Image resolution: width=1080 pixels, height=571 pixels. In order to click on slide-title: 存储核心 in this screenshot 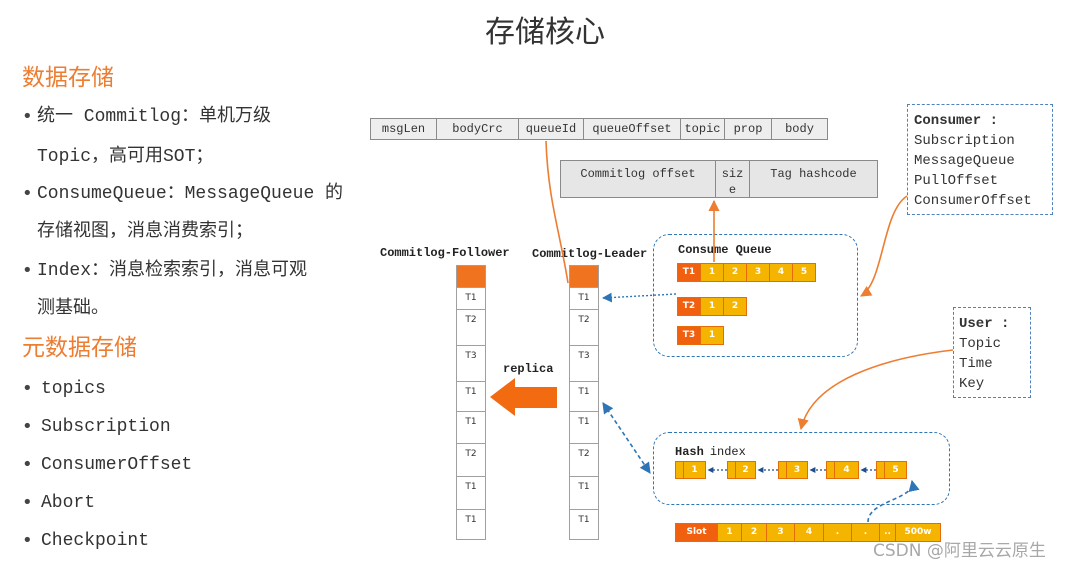, I will do `click(545, 32)`.